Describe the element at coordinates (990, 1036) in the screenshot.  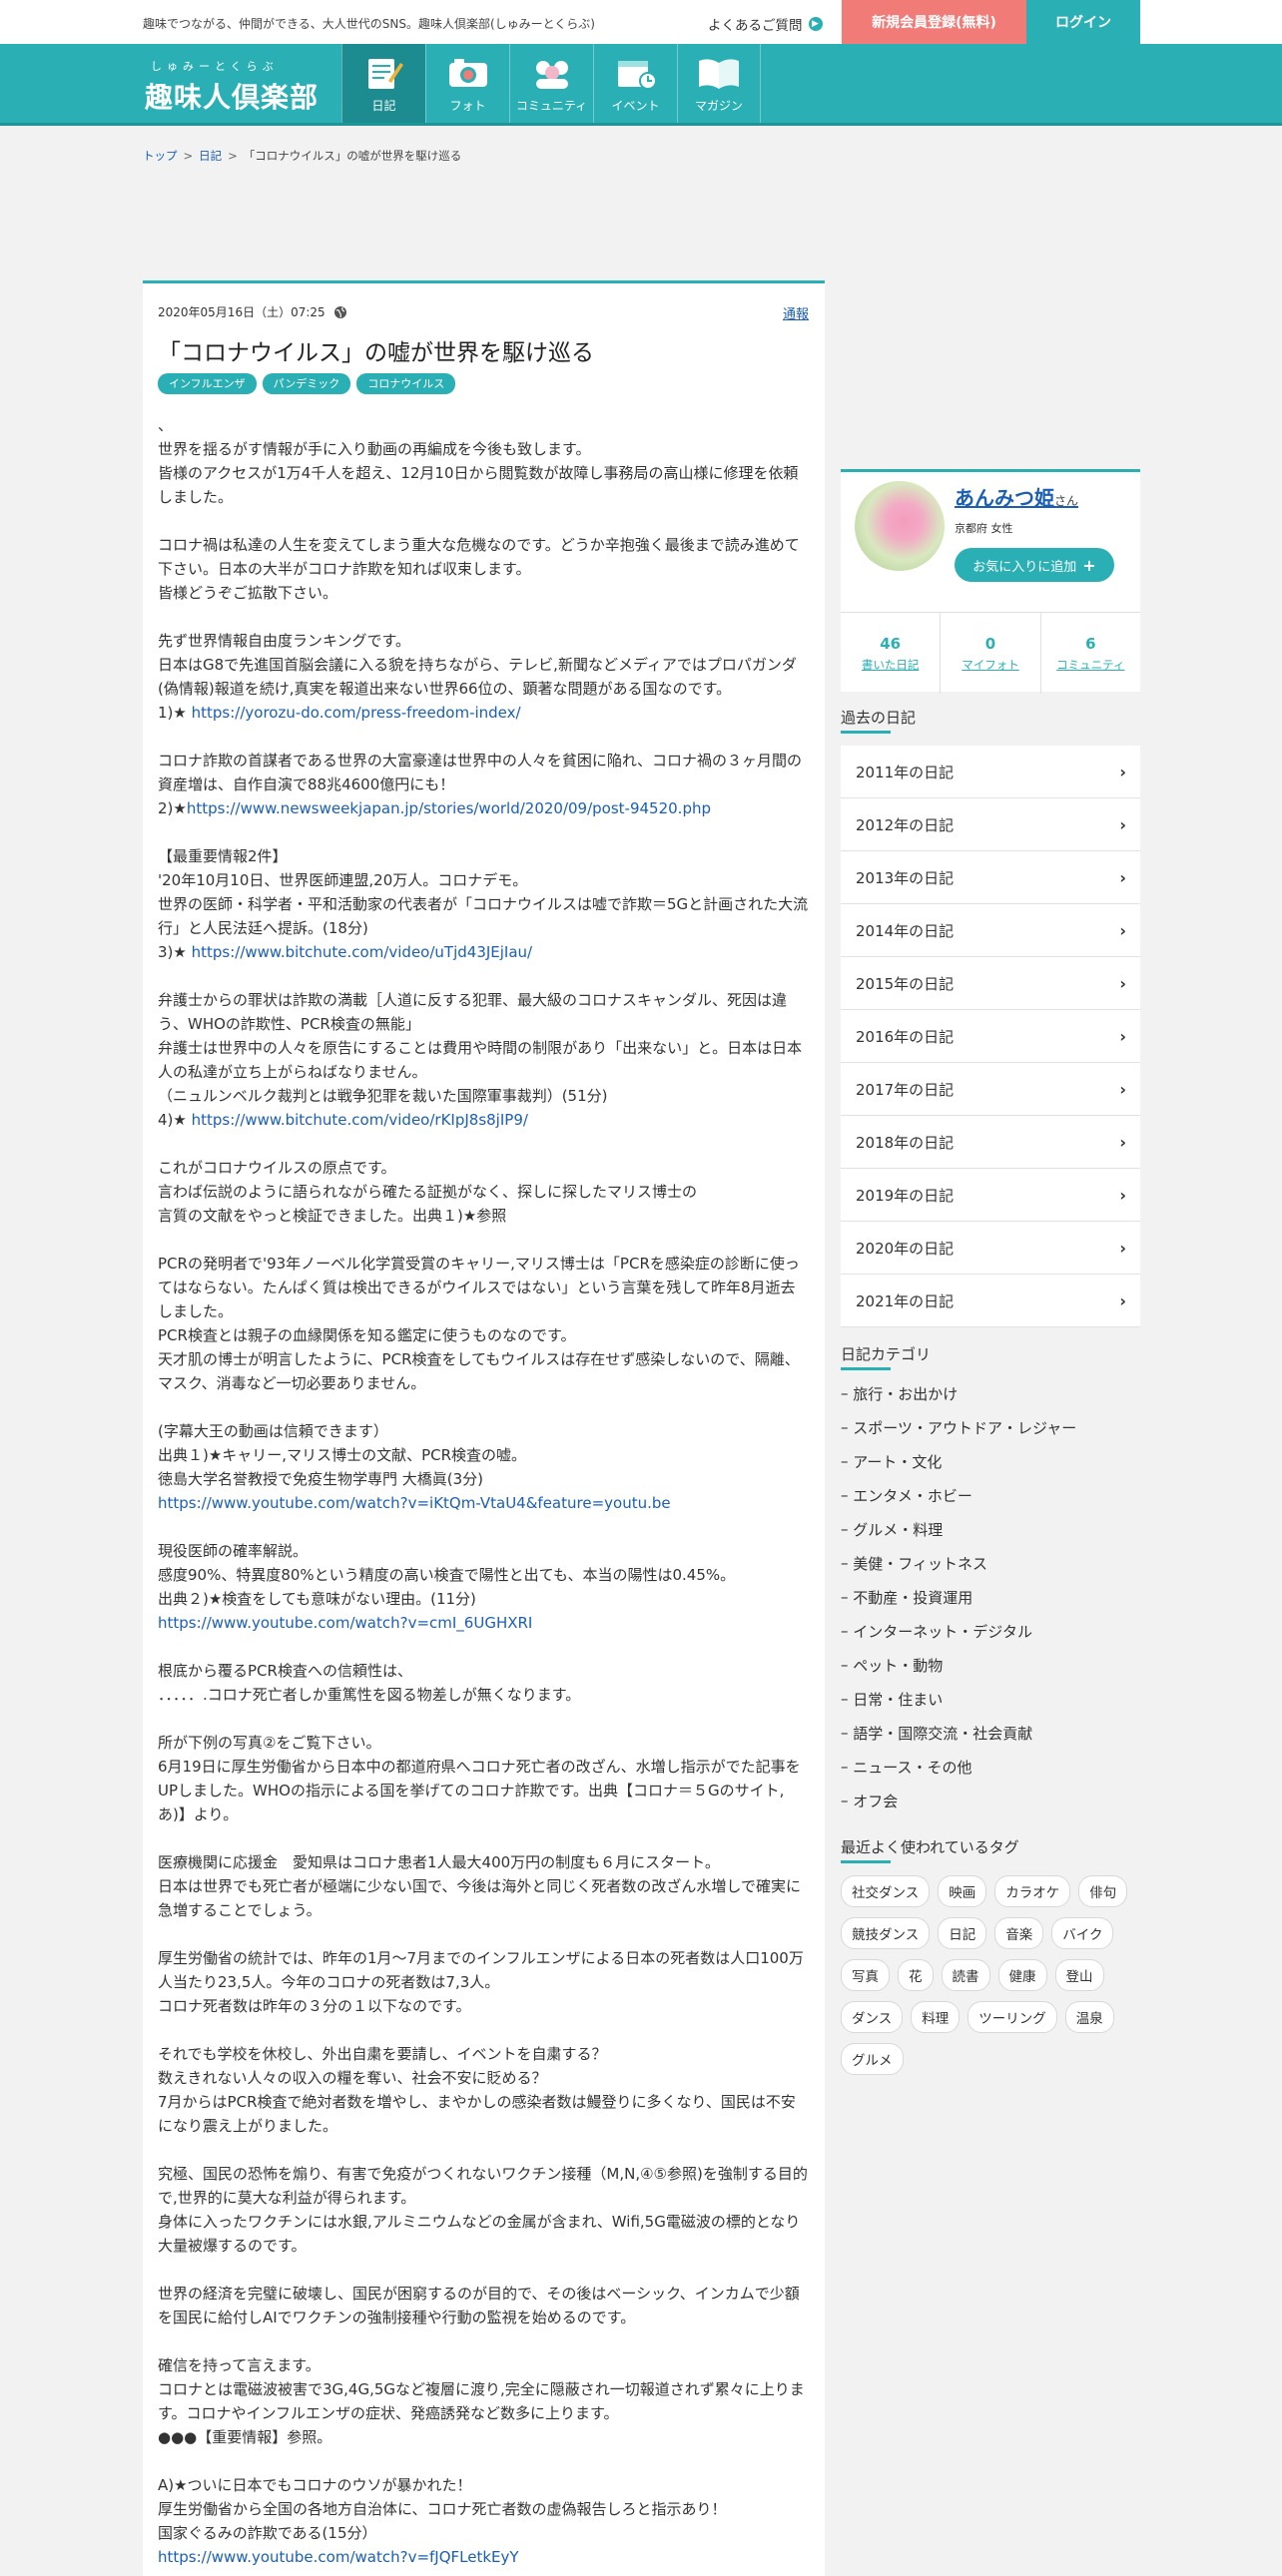
I see `year-item: 2016年の日記 ›` at that location.